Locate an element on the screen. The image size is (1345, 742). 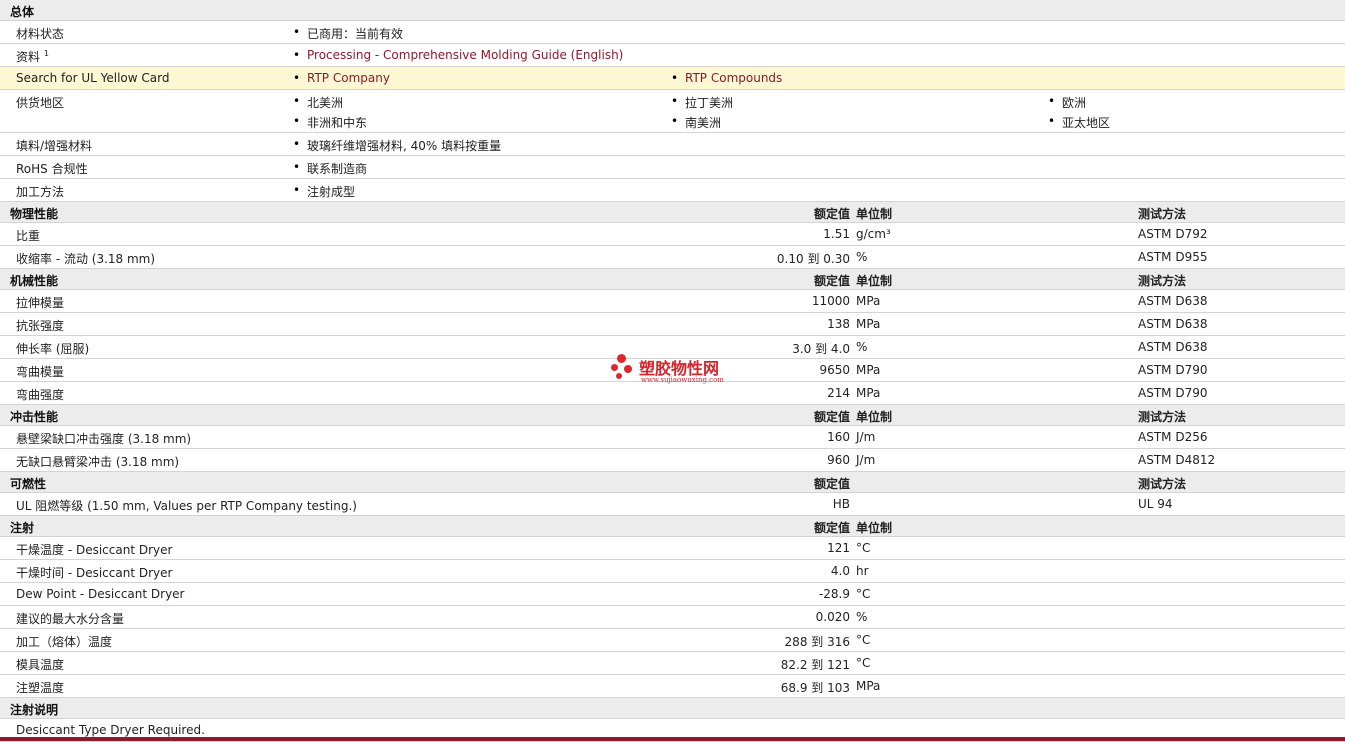
watermark-url: www.sujiaowuxing.com is located at coordinates (682, 380).